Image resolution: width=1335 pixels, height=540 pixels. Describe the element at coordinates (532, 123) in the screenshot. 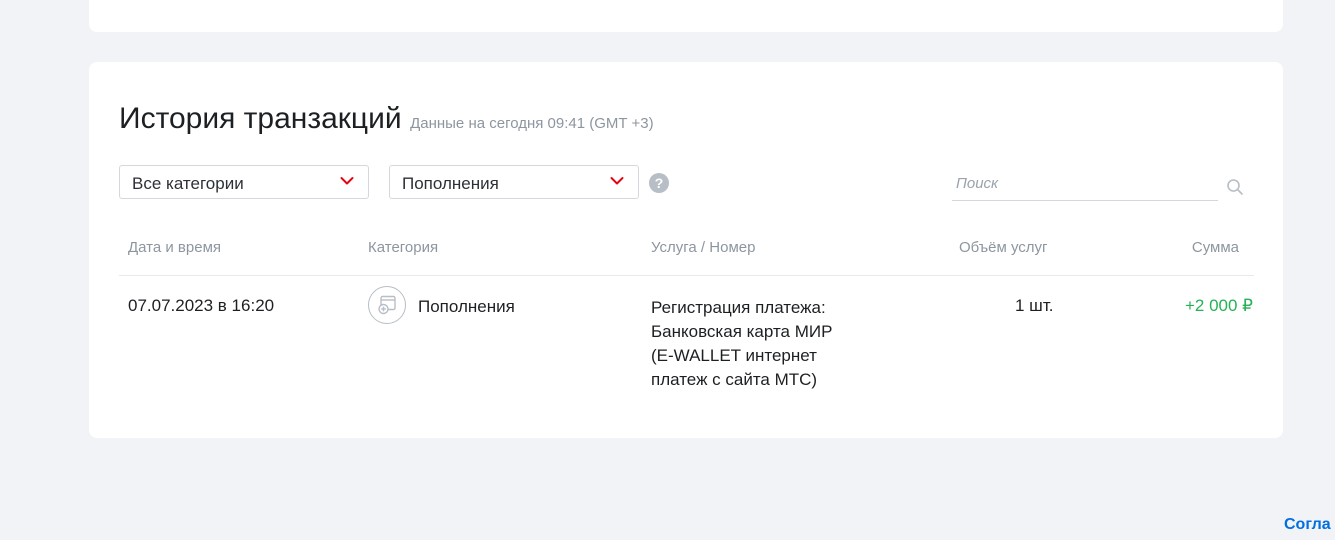

I see `data-timestamp: Данные на сегодня 09:41 (GMT +3)` at that location.